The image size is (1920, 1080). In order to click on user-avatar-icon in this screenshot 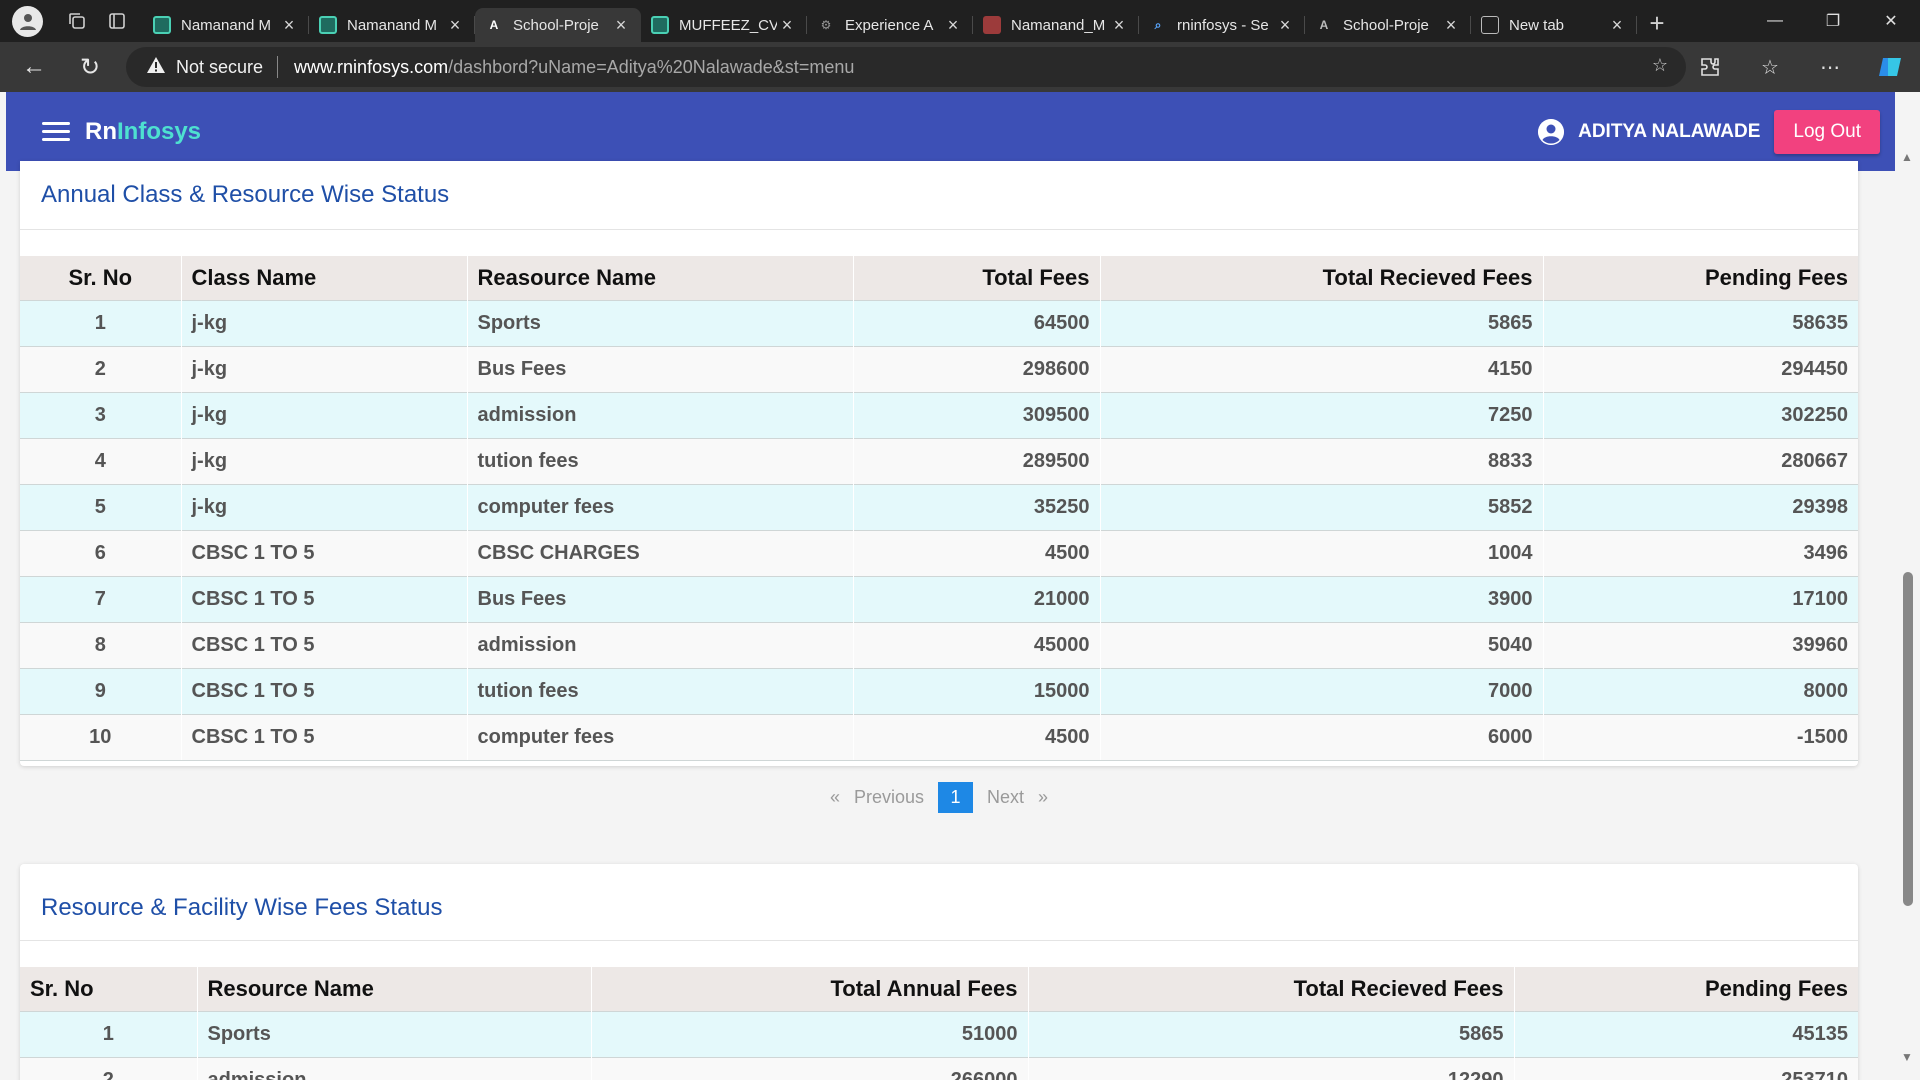, I will do `click(1551, 131)`.